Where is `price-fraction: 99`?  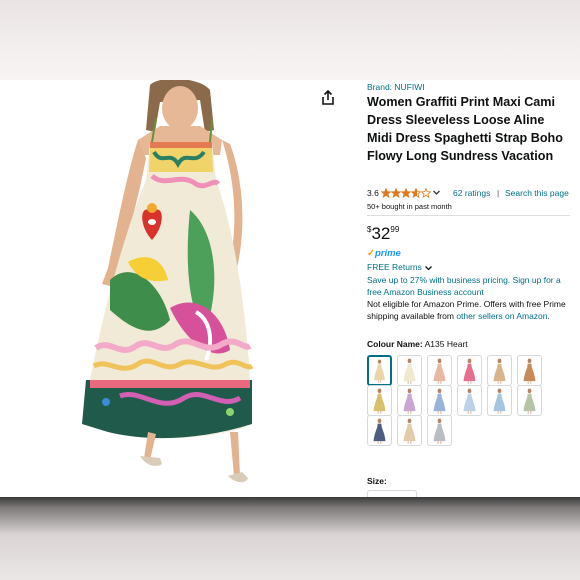
price-fraction: 99 is located at coordinates (395, 229).